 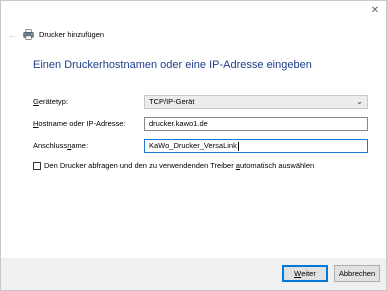 What do you see at coordinates (61, 145) in the screenshot?
I see `port-name-label: Anschlussname:` at bounding box center [61, 145].